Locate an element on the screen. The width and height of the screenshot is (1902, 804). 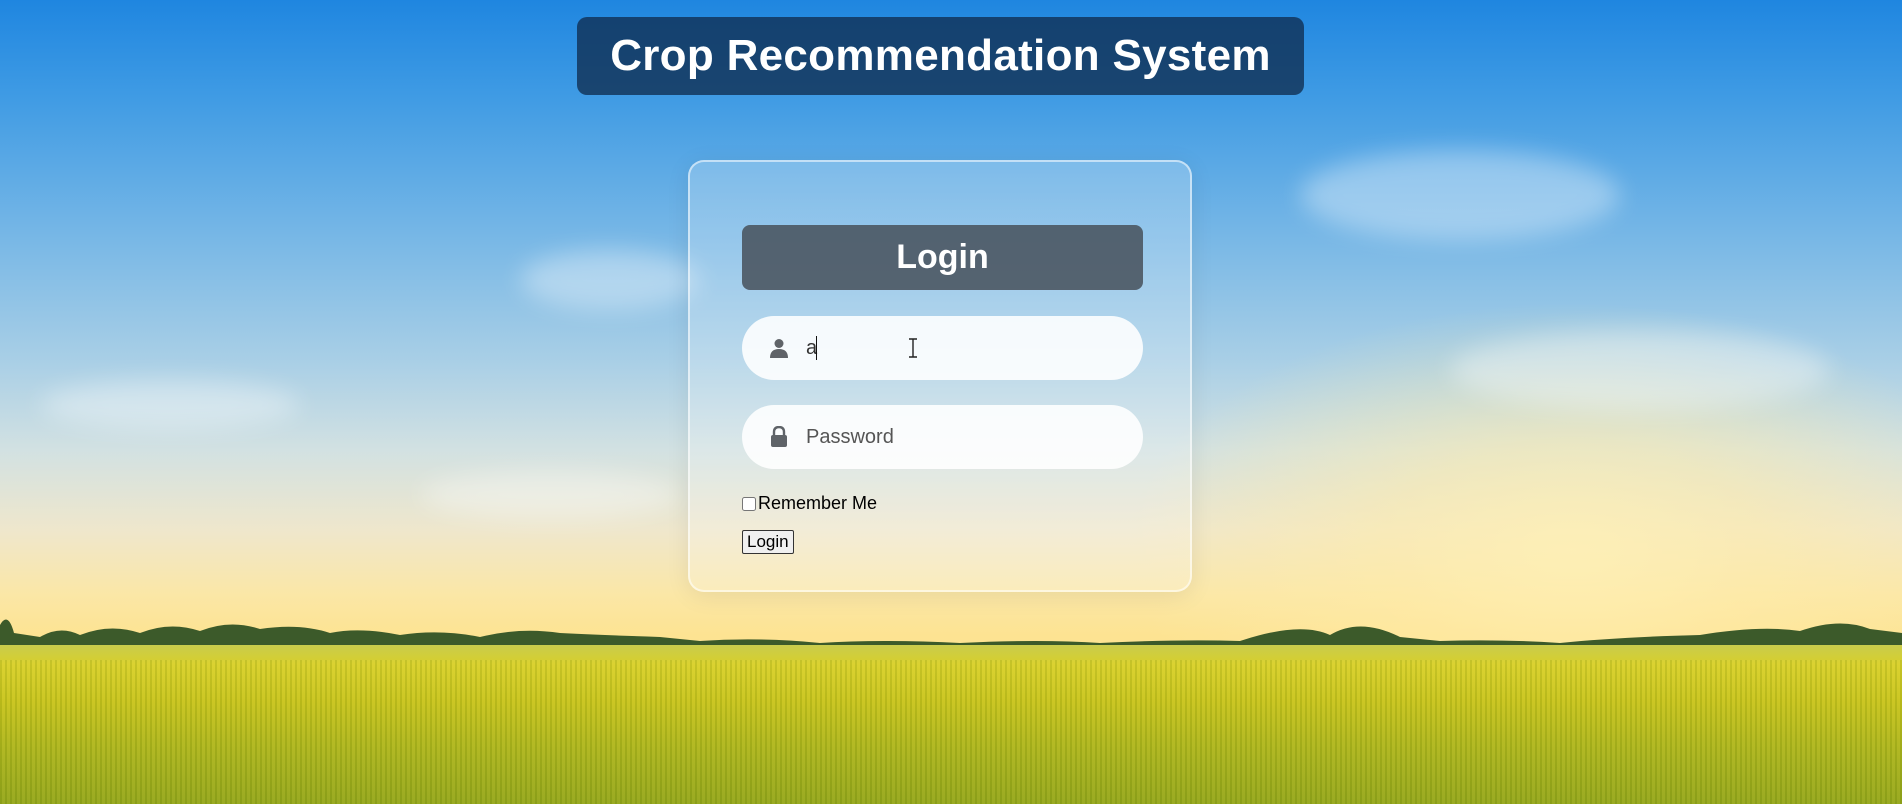
mouse-ibeam-cursor is located at coordinates (913, 348).